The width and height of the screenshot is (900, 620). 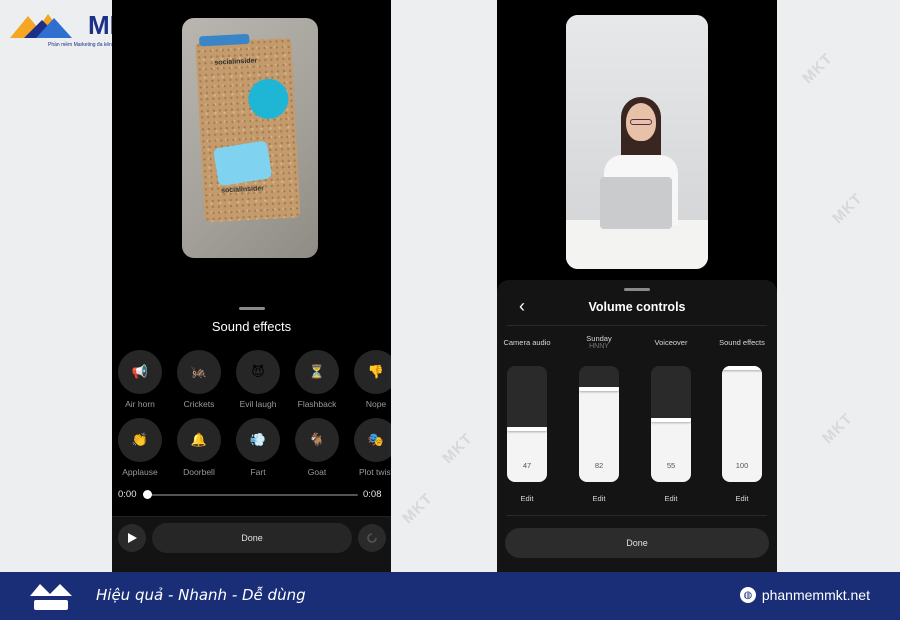 What do you see at coordinates (641, 122) in the screenshot?
I see `glasses` at bounding box center [641, 122].